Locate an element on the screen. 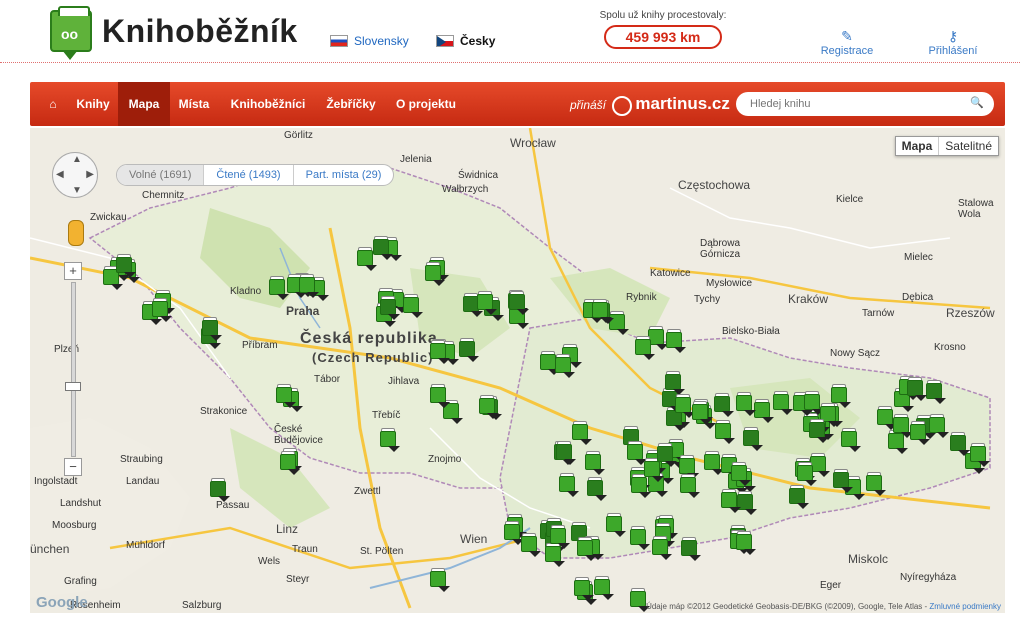 This screenshot has width=1020, height=618. pan-left-icon: ◀ is located at coordinates (60, 174).